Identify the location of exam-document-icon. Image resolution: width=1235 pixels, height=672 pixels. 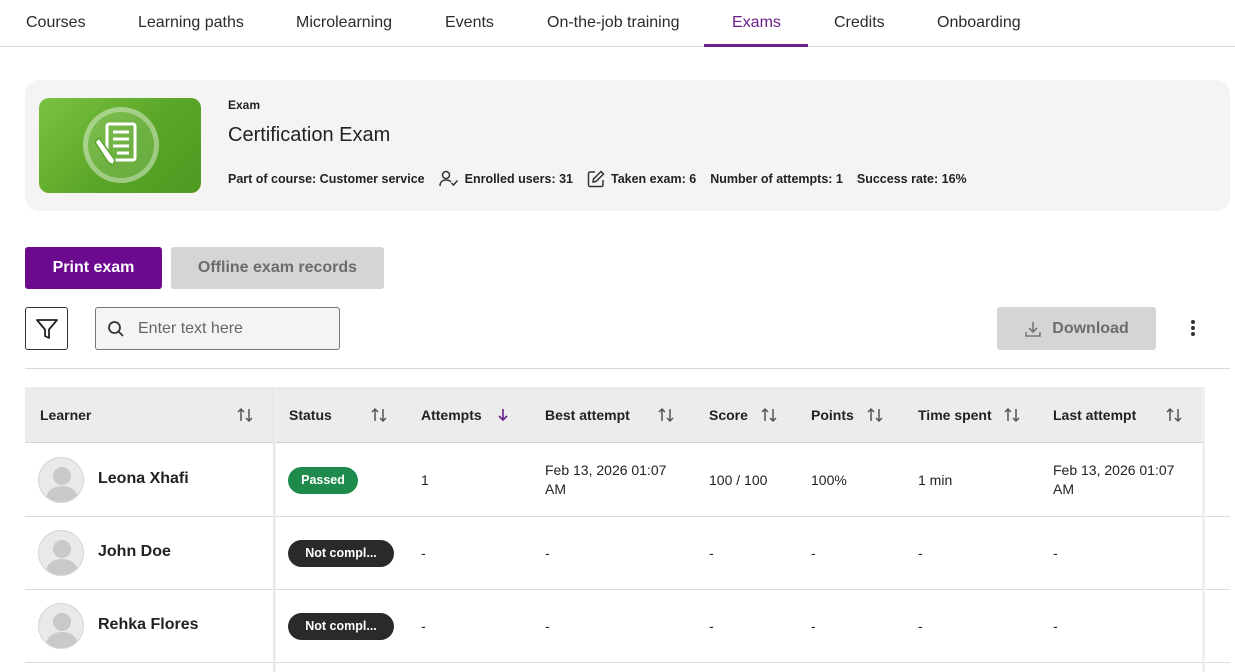
(115, 144).